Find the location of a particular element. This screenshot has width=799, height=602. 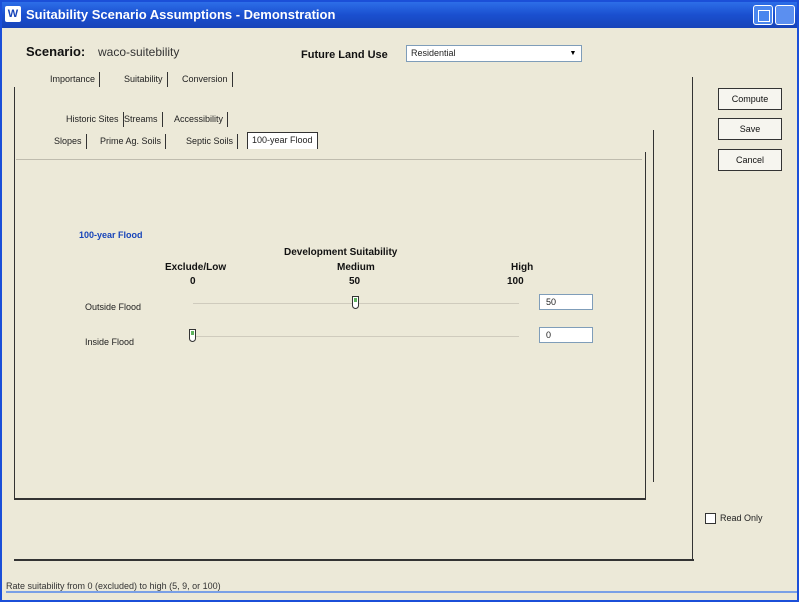

scale-value-medium: 50 is located at coordinates (355, 281).